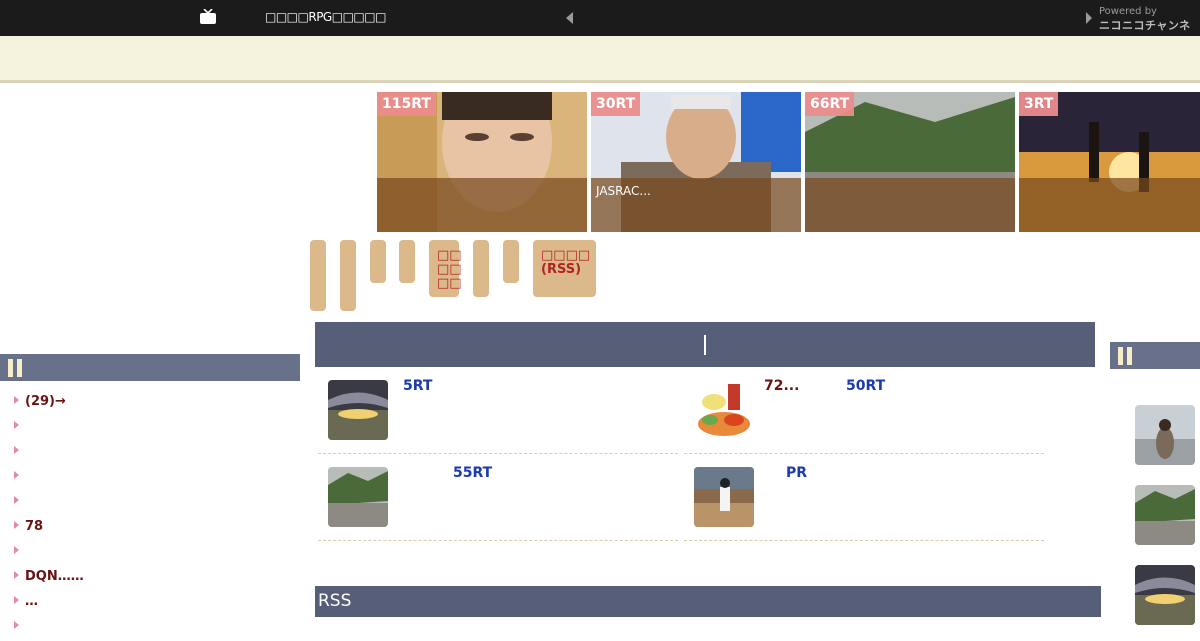 The image size is (1200, 641). I want to click on rss-nav-label: □□□□ (RSS), so click(566, 262).